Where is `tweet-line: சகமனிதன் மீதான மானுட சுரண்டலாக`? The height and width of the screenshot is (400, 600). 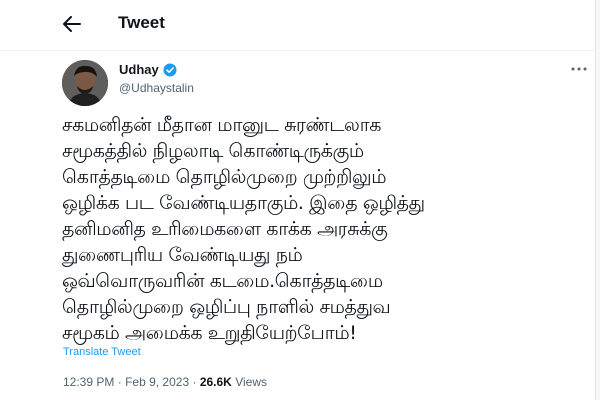 tweet-line: சகமனிதன் மீதான மானுட சுரண்டலாக is located at coordinates (222, 125).